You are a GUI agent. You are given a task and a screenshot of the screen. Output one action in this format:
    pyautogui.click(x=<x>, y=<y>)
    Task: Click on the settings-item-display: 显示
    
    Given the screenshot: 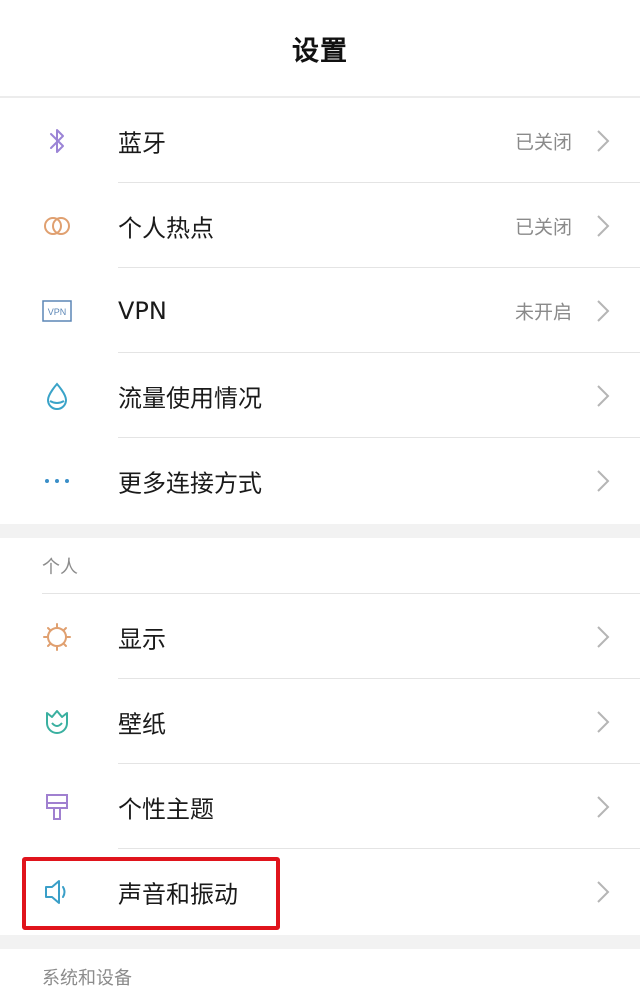 What is the action you would take?
    pyautogui.click(x=320, y=636)
    